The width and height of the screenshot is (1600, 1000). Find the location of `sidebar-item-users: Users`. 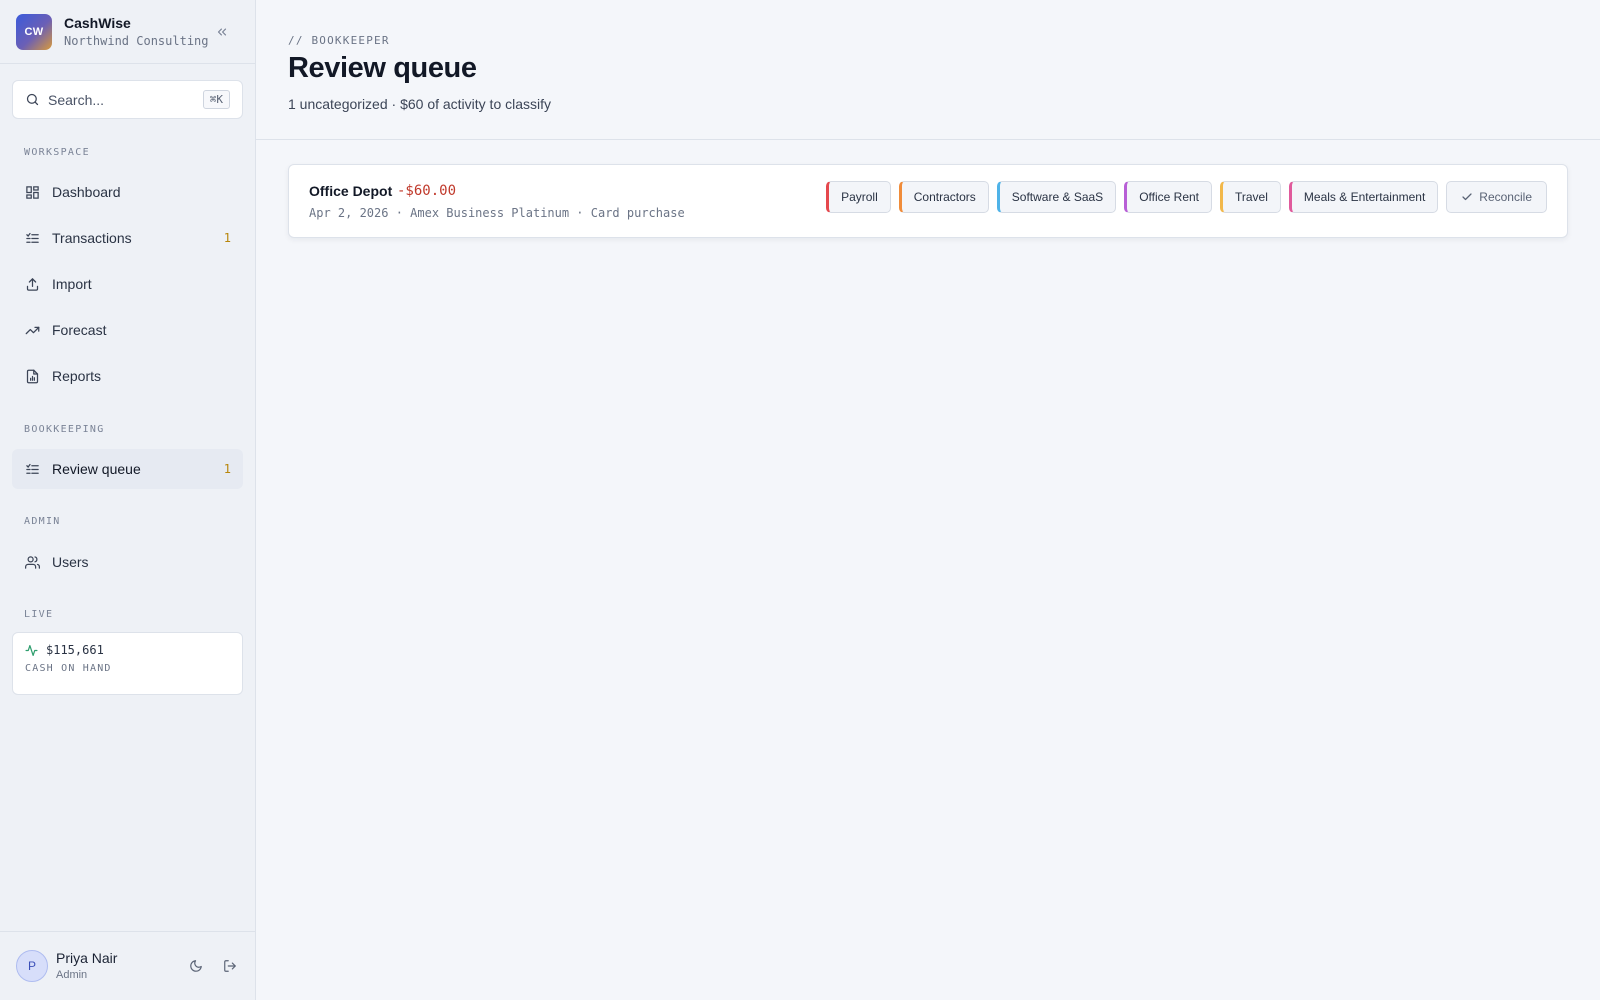

sidebar-item-users: Users is located at coordinates (127, 562).